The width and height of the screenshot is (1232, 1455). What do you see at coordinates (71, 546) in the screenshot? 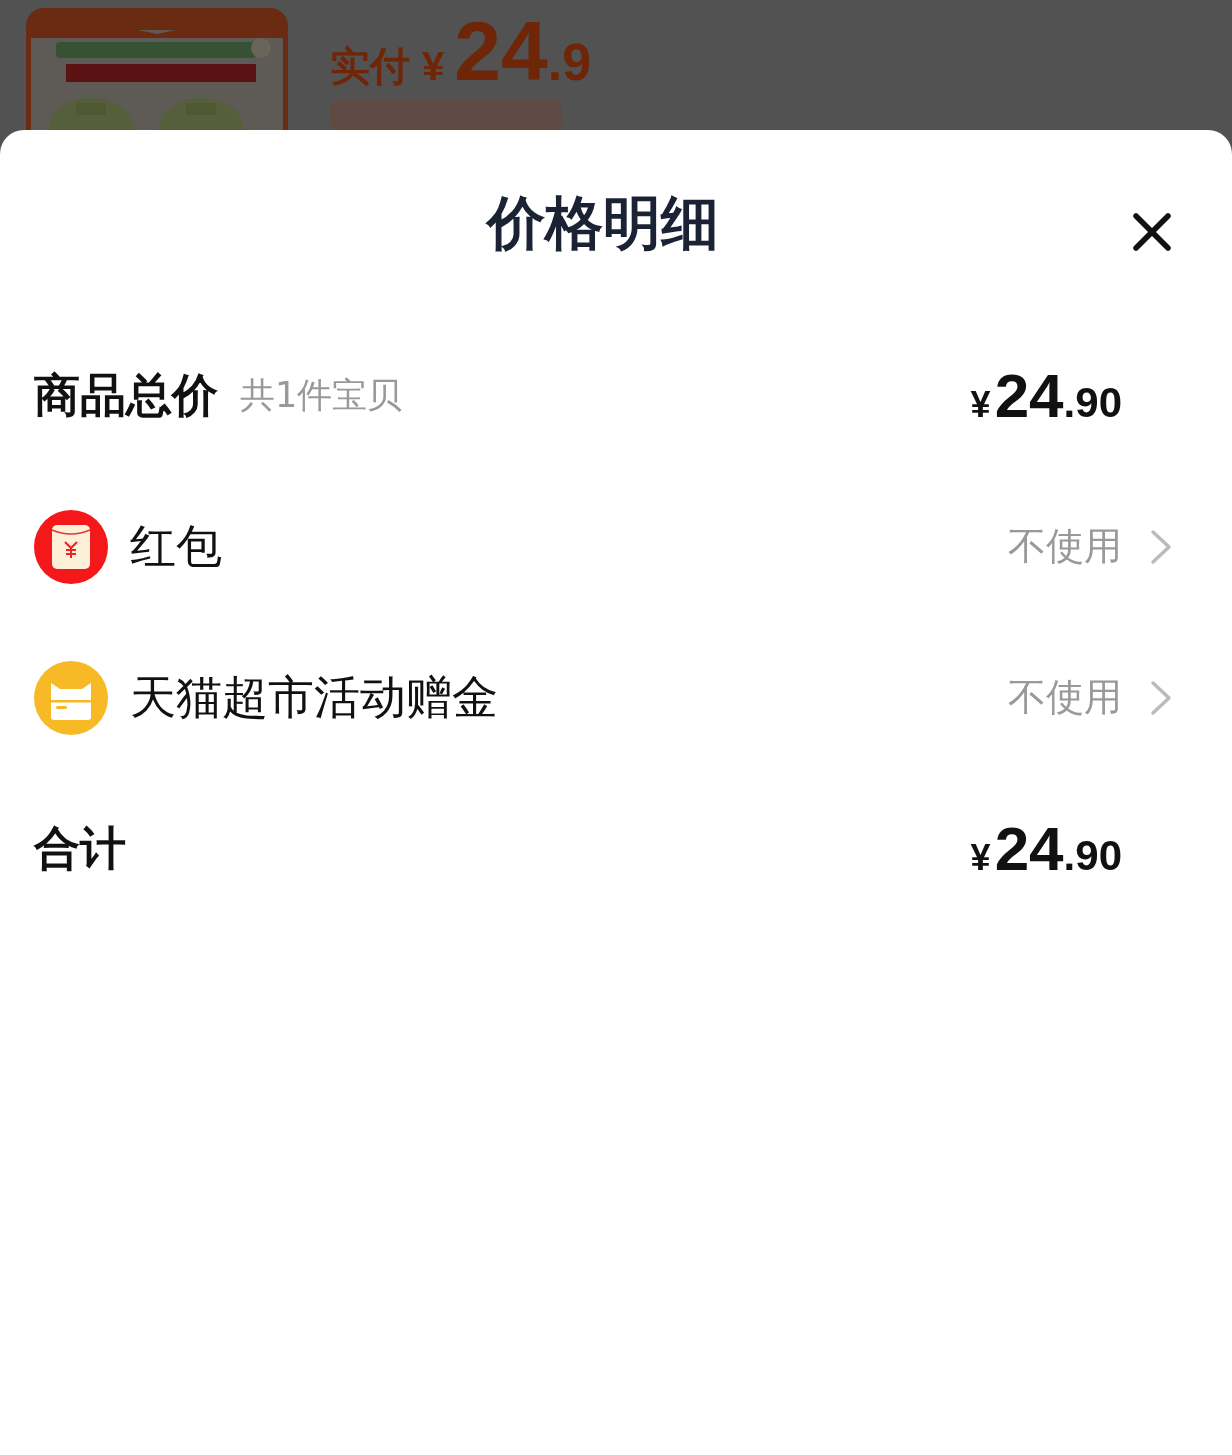
I see `envelope-icon` at bounding box center [71, 546].